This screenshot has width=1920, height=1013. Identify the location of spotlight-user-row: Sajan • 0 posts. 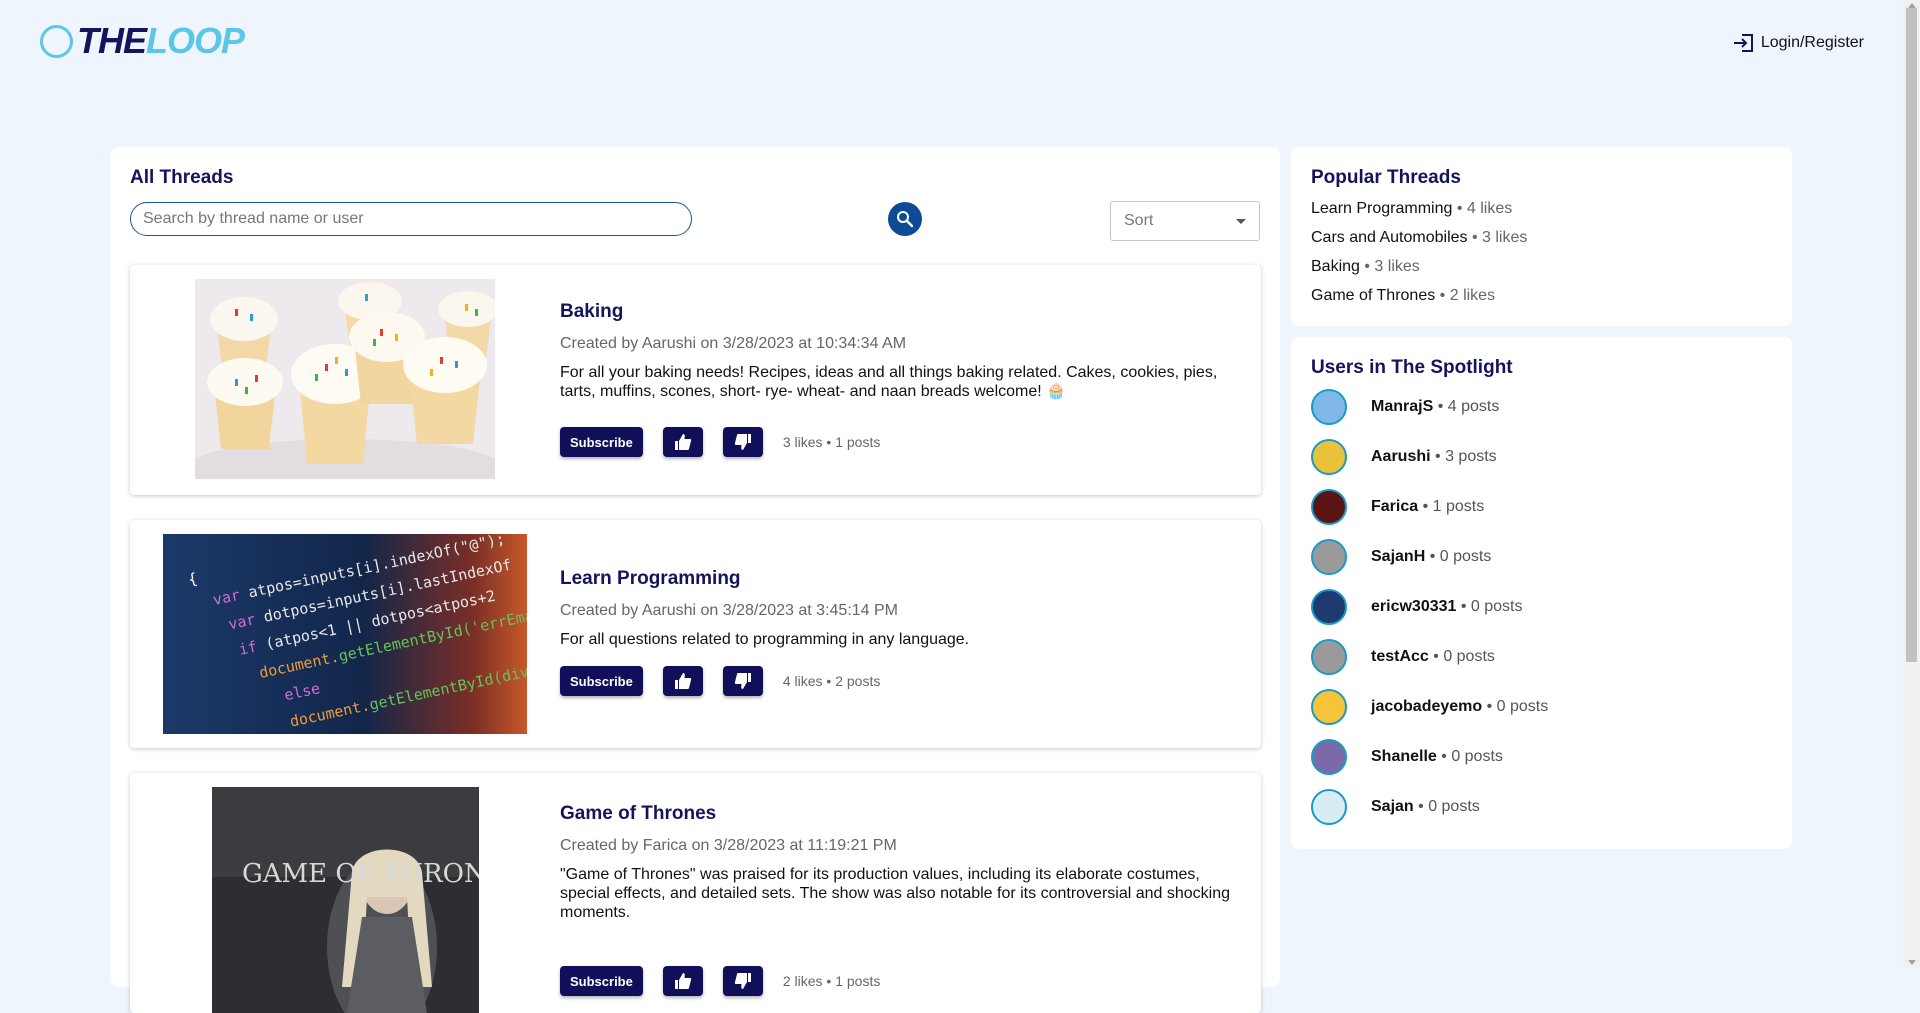
(1395, 807).